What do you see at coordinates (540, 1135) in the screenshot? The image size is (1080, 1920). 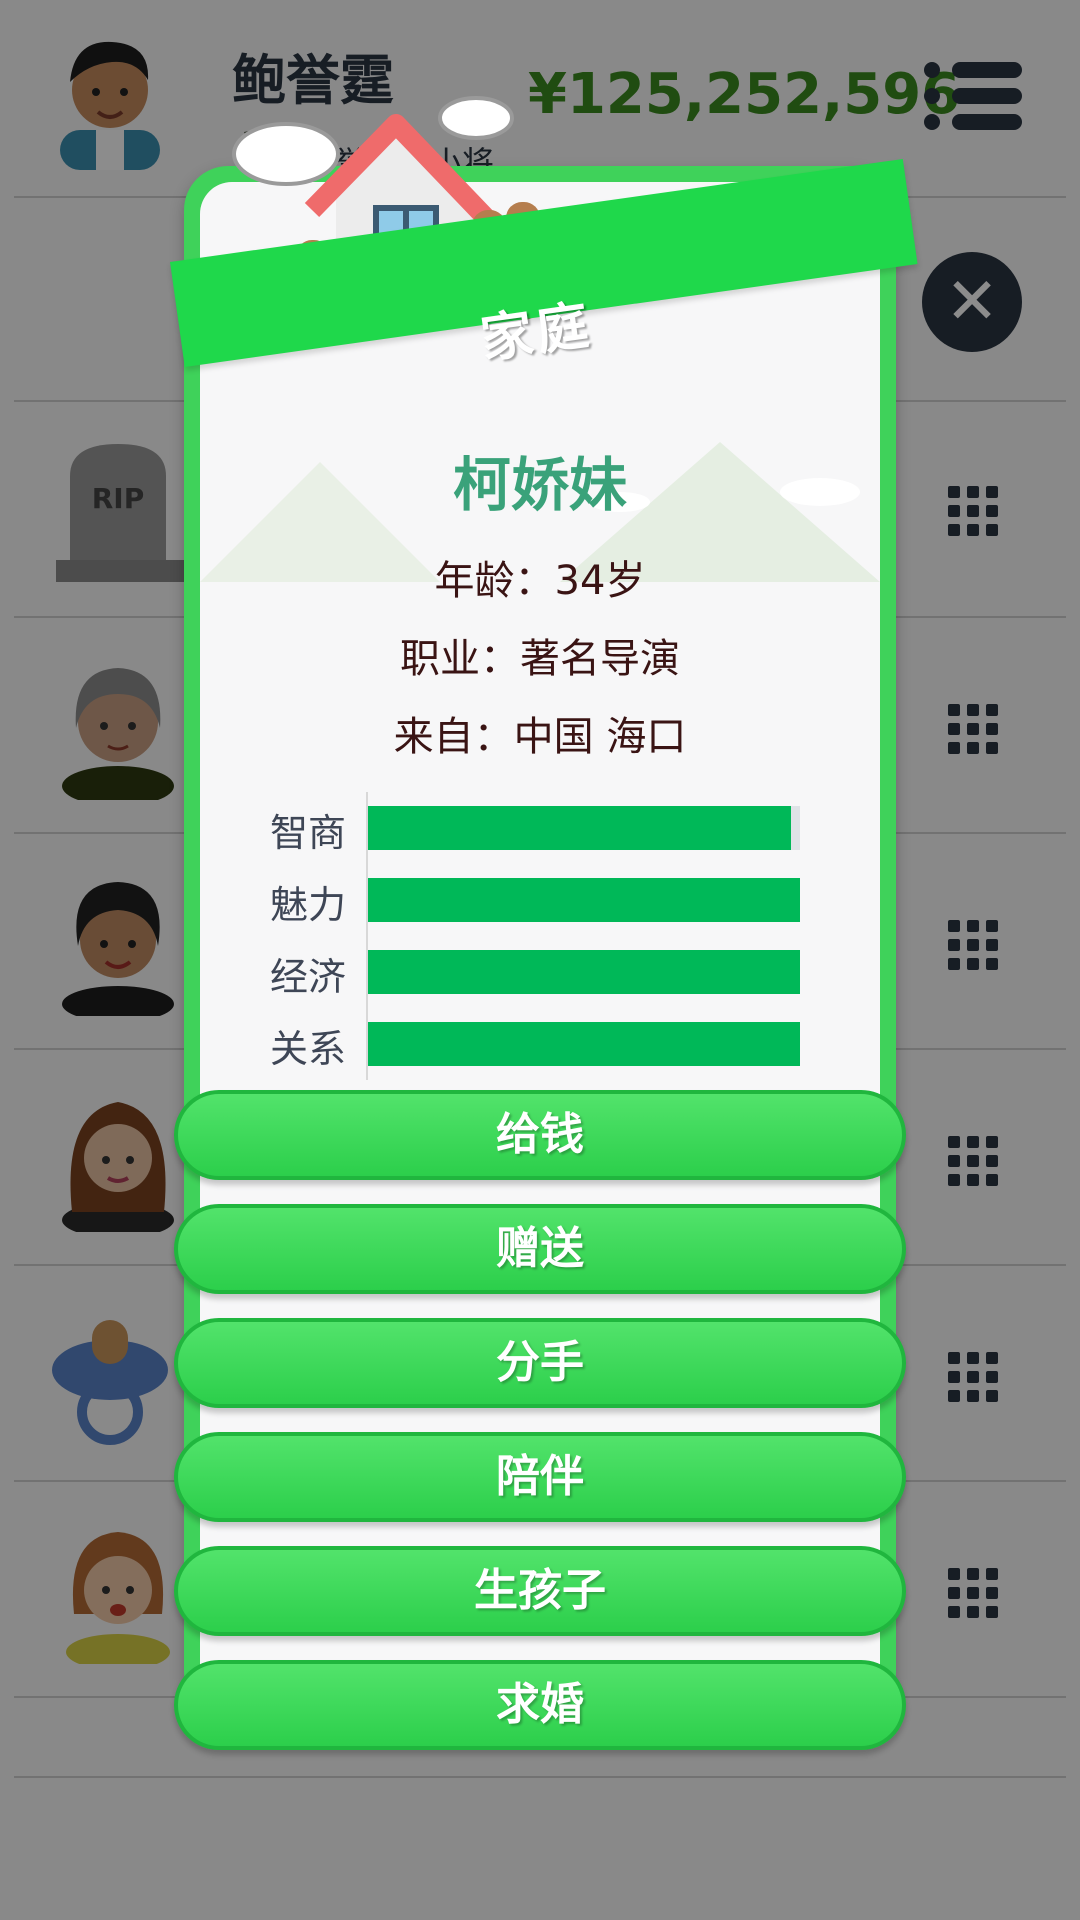 I see `give-money-button: 给钱` at bounding box center [540, 1135].